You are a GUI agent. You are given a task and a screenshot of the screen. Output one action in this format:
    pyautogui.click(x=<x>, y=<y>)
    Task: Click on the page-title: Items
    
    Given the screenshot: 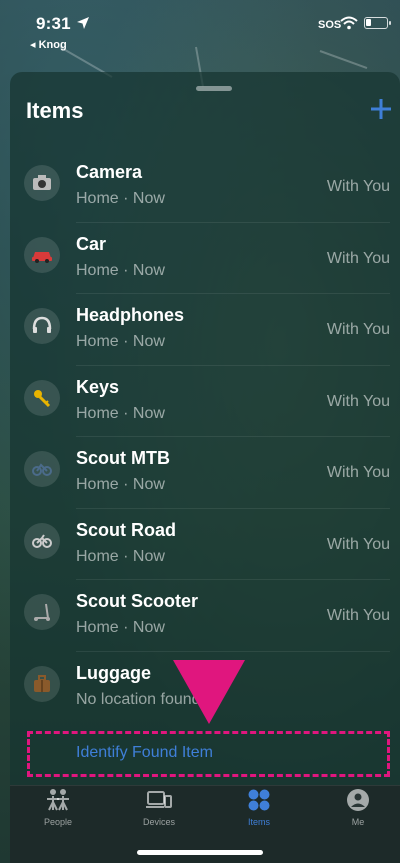 What is the action you would take?
    pyautogui.click(x=55, y=110)
    